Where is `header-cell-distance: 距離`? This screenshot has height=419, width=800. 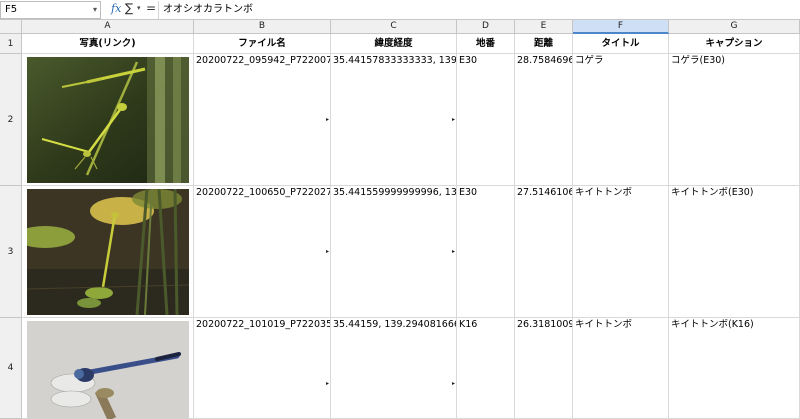
header-cell-distance: 距離 is located at coordinates (544, 44).